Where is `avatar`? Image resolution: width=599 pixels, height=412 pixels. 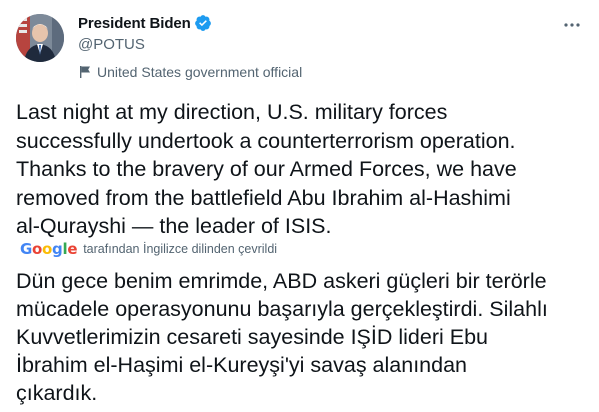 avatar is located at coordinates (40, 38).